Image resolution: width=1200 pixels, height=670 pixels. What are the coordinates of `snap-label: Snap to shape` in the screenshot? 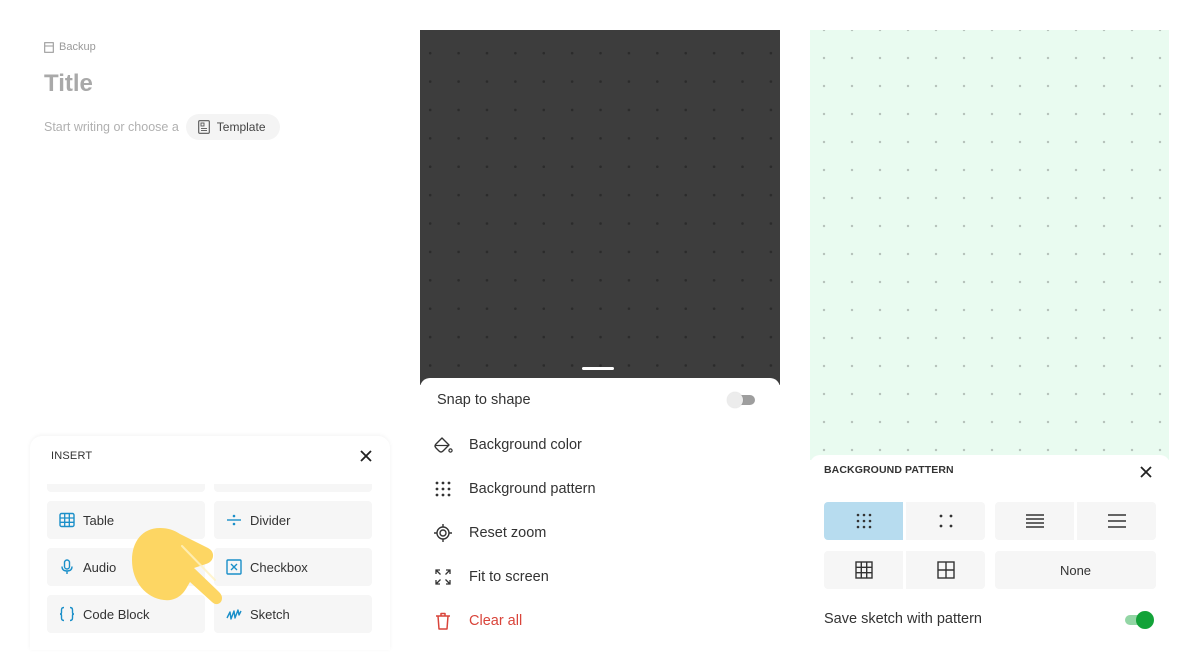 It's located at (484, 400).